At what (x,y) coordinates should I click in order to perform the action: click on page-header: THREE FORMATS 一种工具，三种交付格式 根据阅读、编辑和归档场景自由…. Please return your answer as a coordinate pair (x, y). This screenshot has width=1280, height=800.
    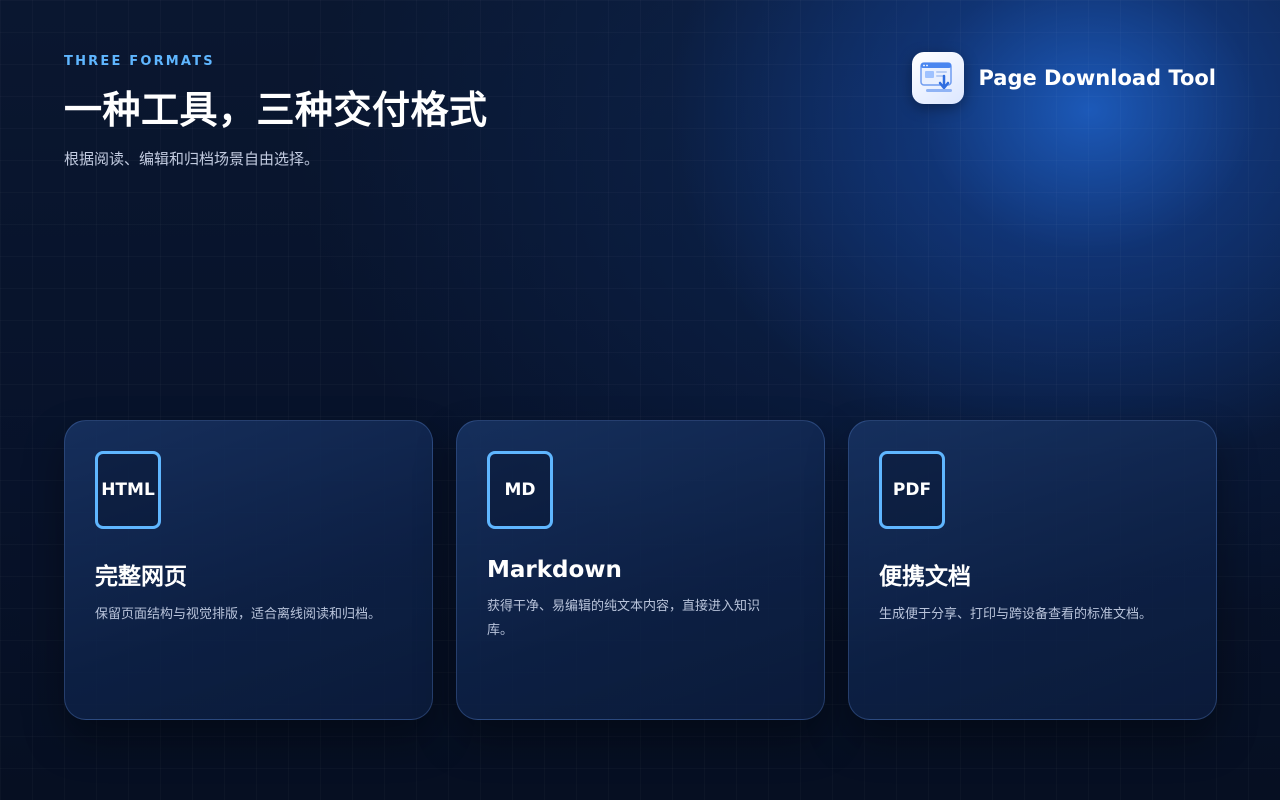
    Looking at the image, I should click on (276, 111).